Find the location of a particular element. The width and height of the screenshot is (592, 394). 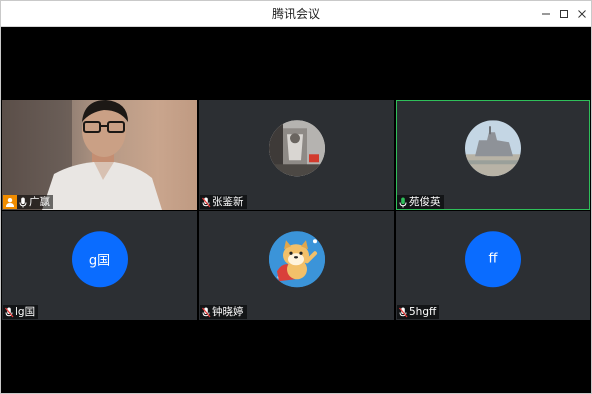

camera-video is located at coordinates (99, 155).